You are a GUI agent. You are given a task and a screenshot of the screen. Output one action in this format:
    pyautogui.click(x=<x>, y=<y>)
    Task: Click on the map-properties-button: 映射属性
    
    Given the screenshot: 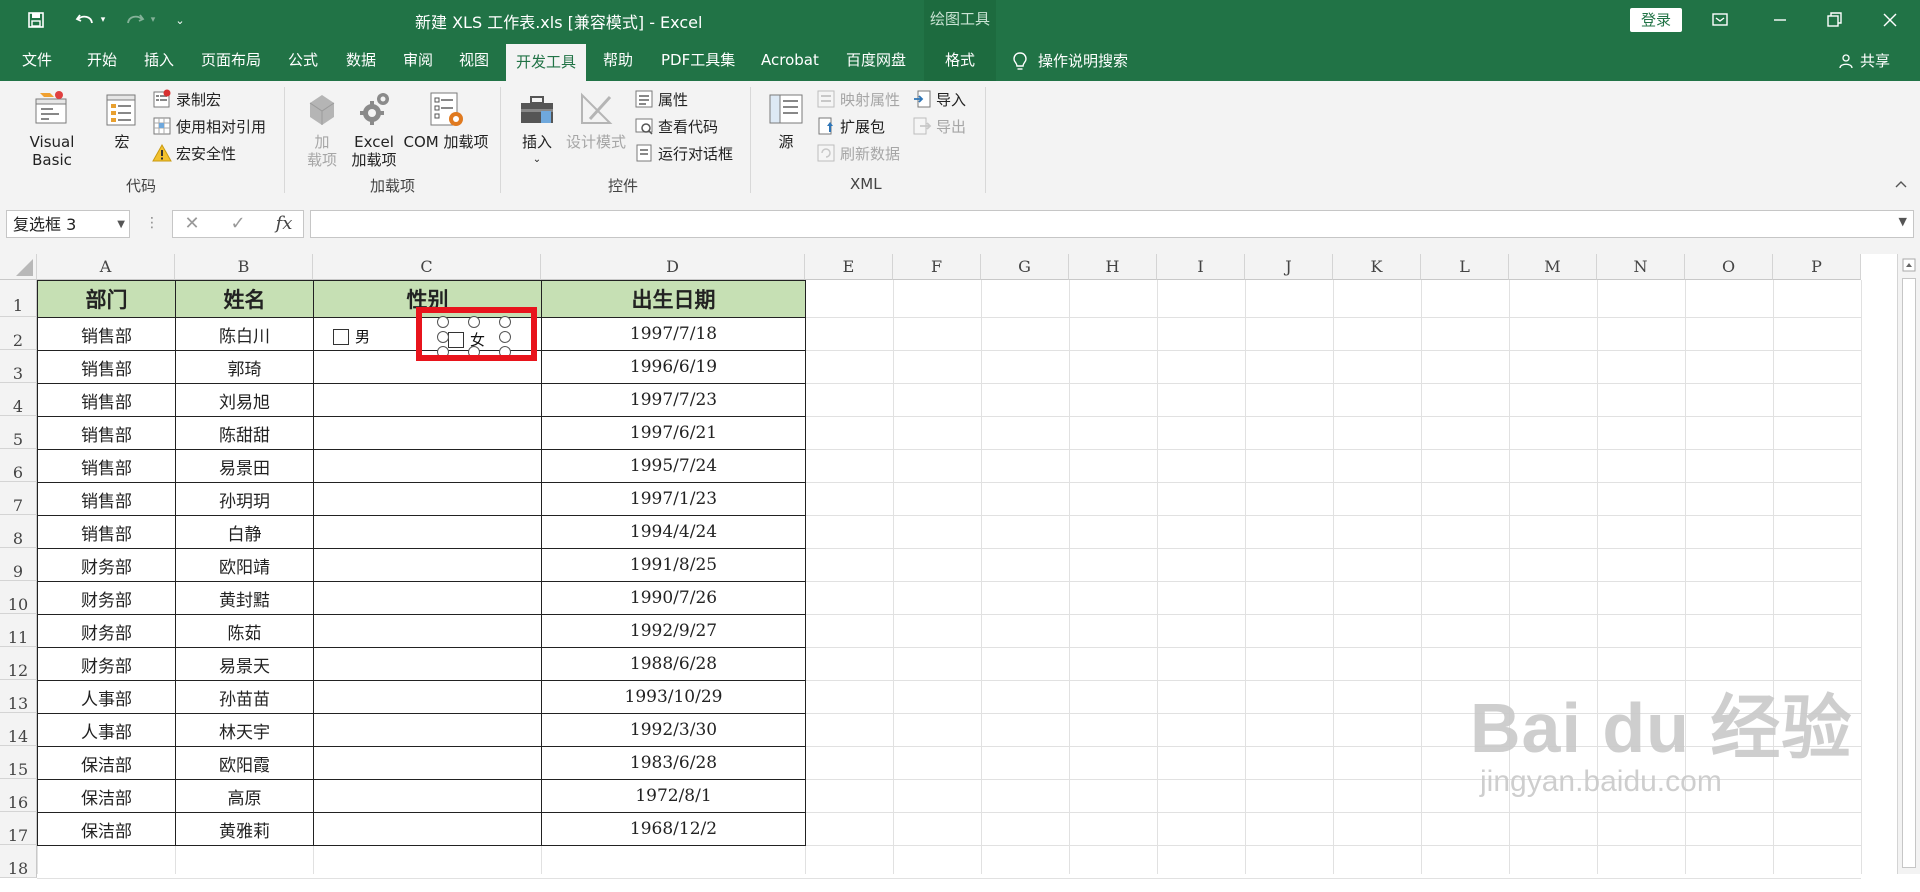 What is the action you would take?
    pyautogui.click(x=858, y=99)
    